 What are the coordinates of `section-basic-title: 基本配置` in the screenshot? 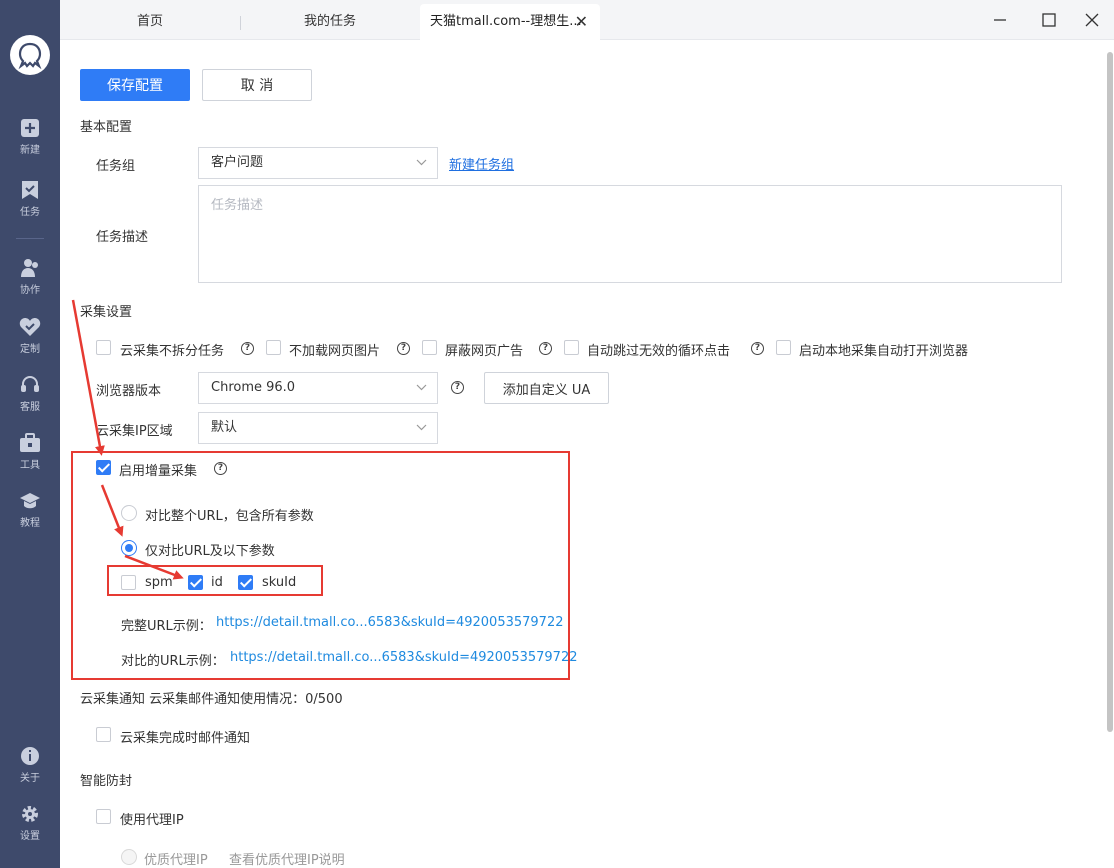 It's located at (106, 127).